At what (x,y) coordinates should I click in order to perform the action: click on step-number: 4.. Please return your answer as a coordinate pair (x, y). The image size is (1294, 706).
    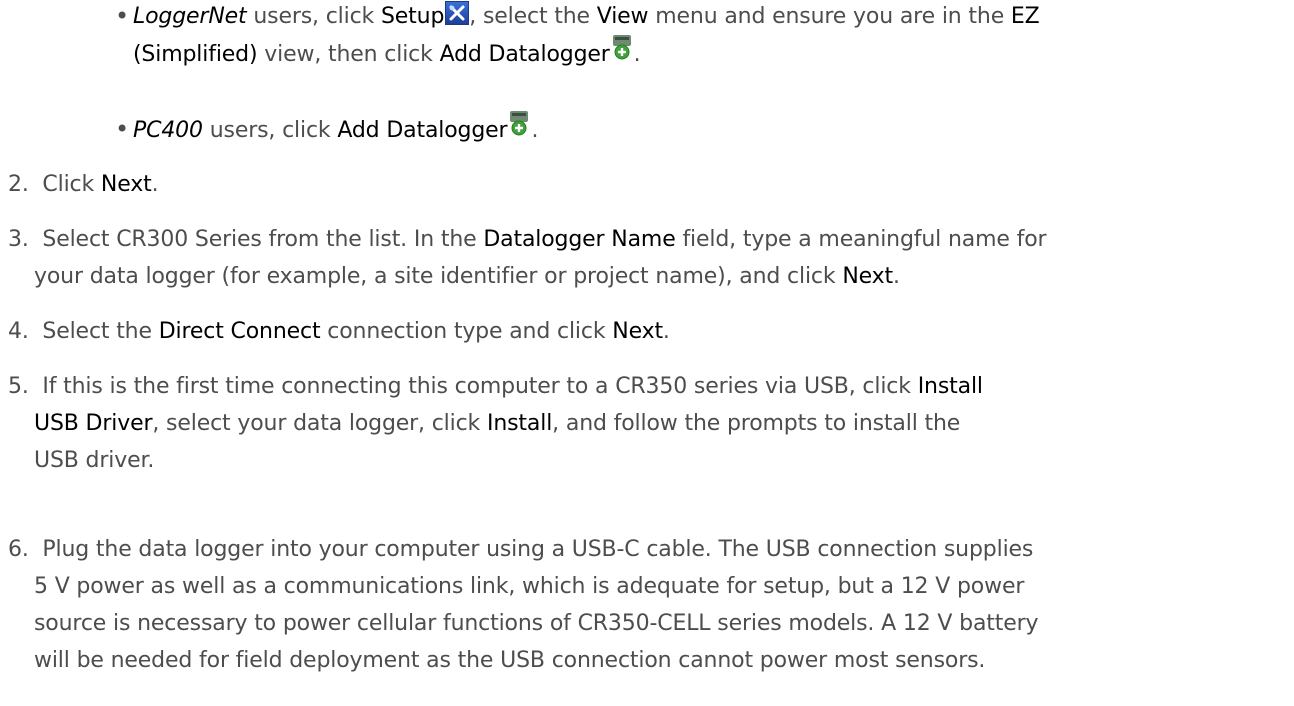
    Looking at the image, I should click on (18, 331).